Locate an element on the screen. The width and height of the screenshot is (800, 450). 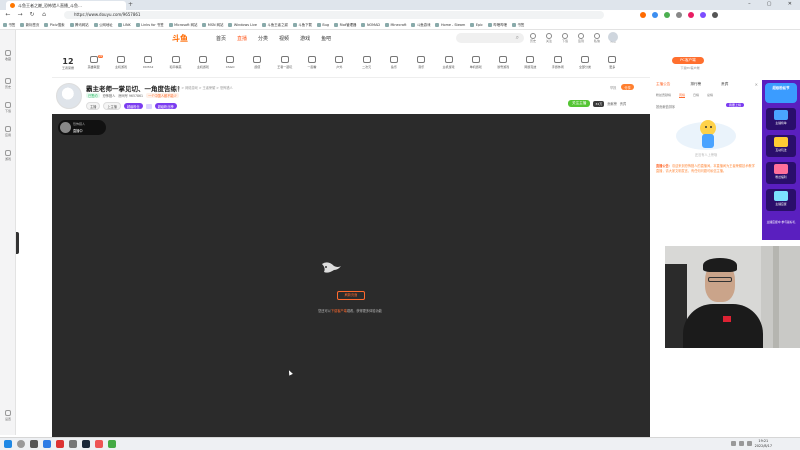
category-item: 鱼乐 is located at coordinates (393, 62).